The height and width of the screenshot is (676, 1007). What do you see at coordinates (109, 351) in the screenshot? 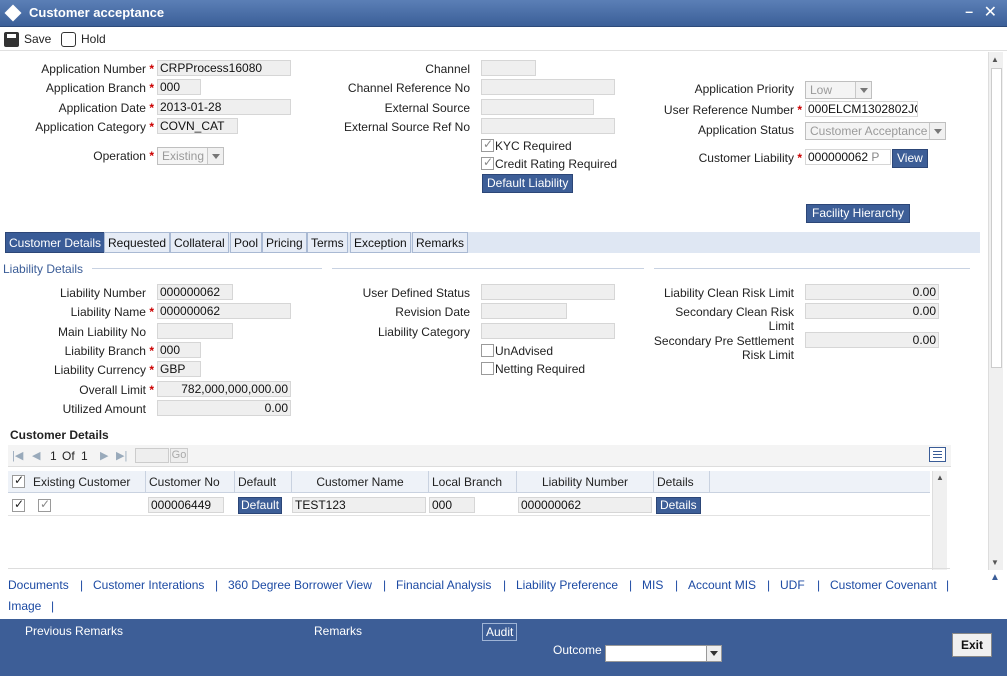
I see `liability-branch-label: Liability Branch *` at bounding box center [109, 351].